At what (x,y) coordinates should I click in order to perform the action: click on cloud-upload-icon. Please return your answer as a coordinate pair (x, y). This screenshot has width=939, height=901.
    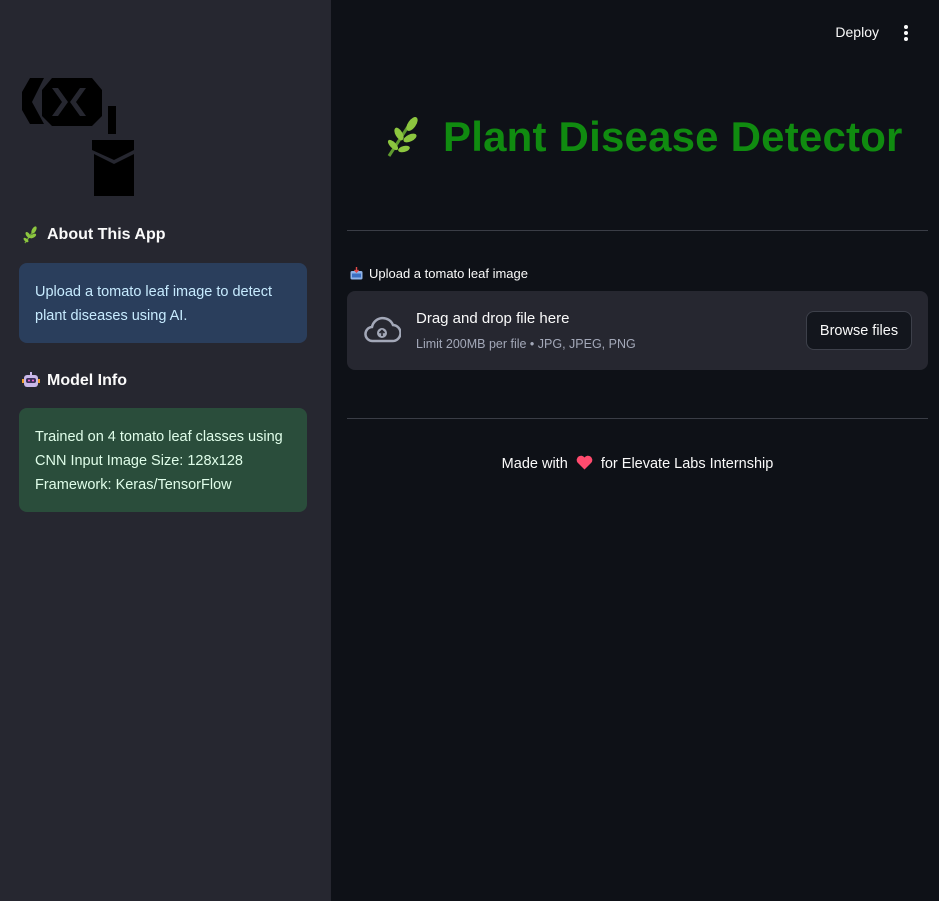
    Looking at the image, I should click on (382, 329).